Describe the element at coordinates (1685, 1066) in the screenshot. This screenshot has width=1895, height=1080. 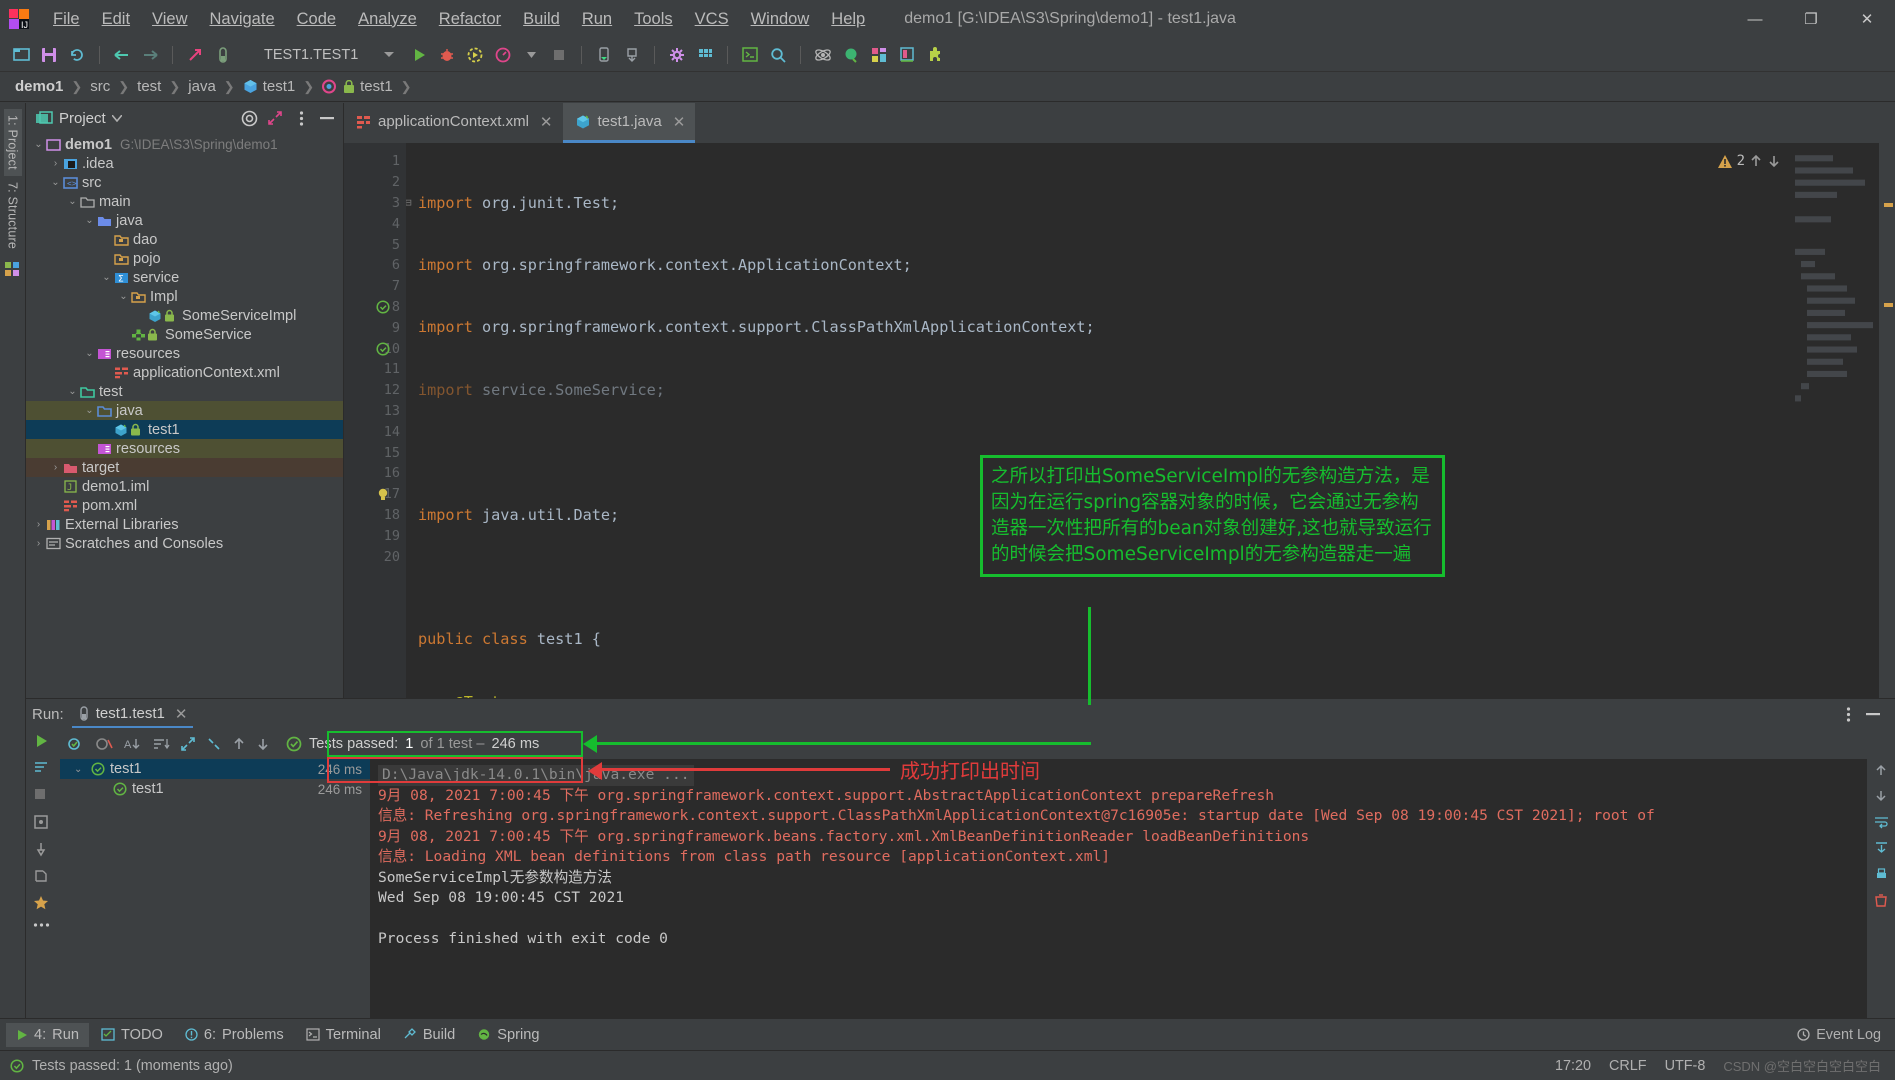
I see `status-encoding: UTF-8` at that location.